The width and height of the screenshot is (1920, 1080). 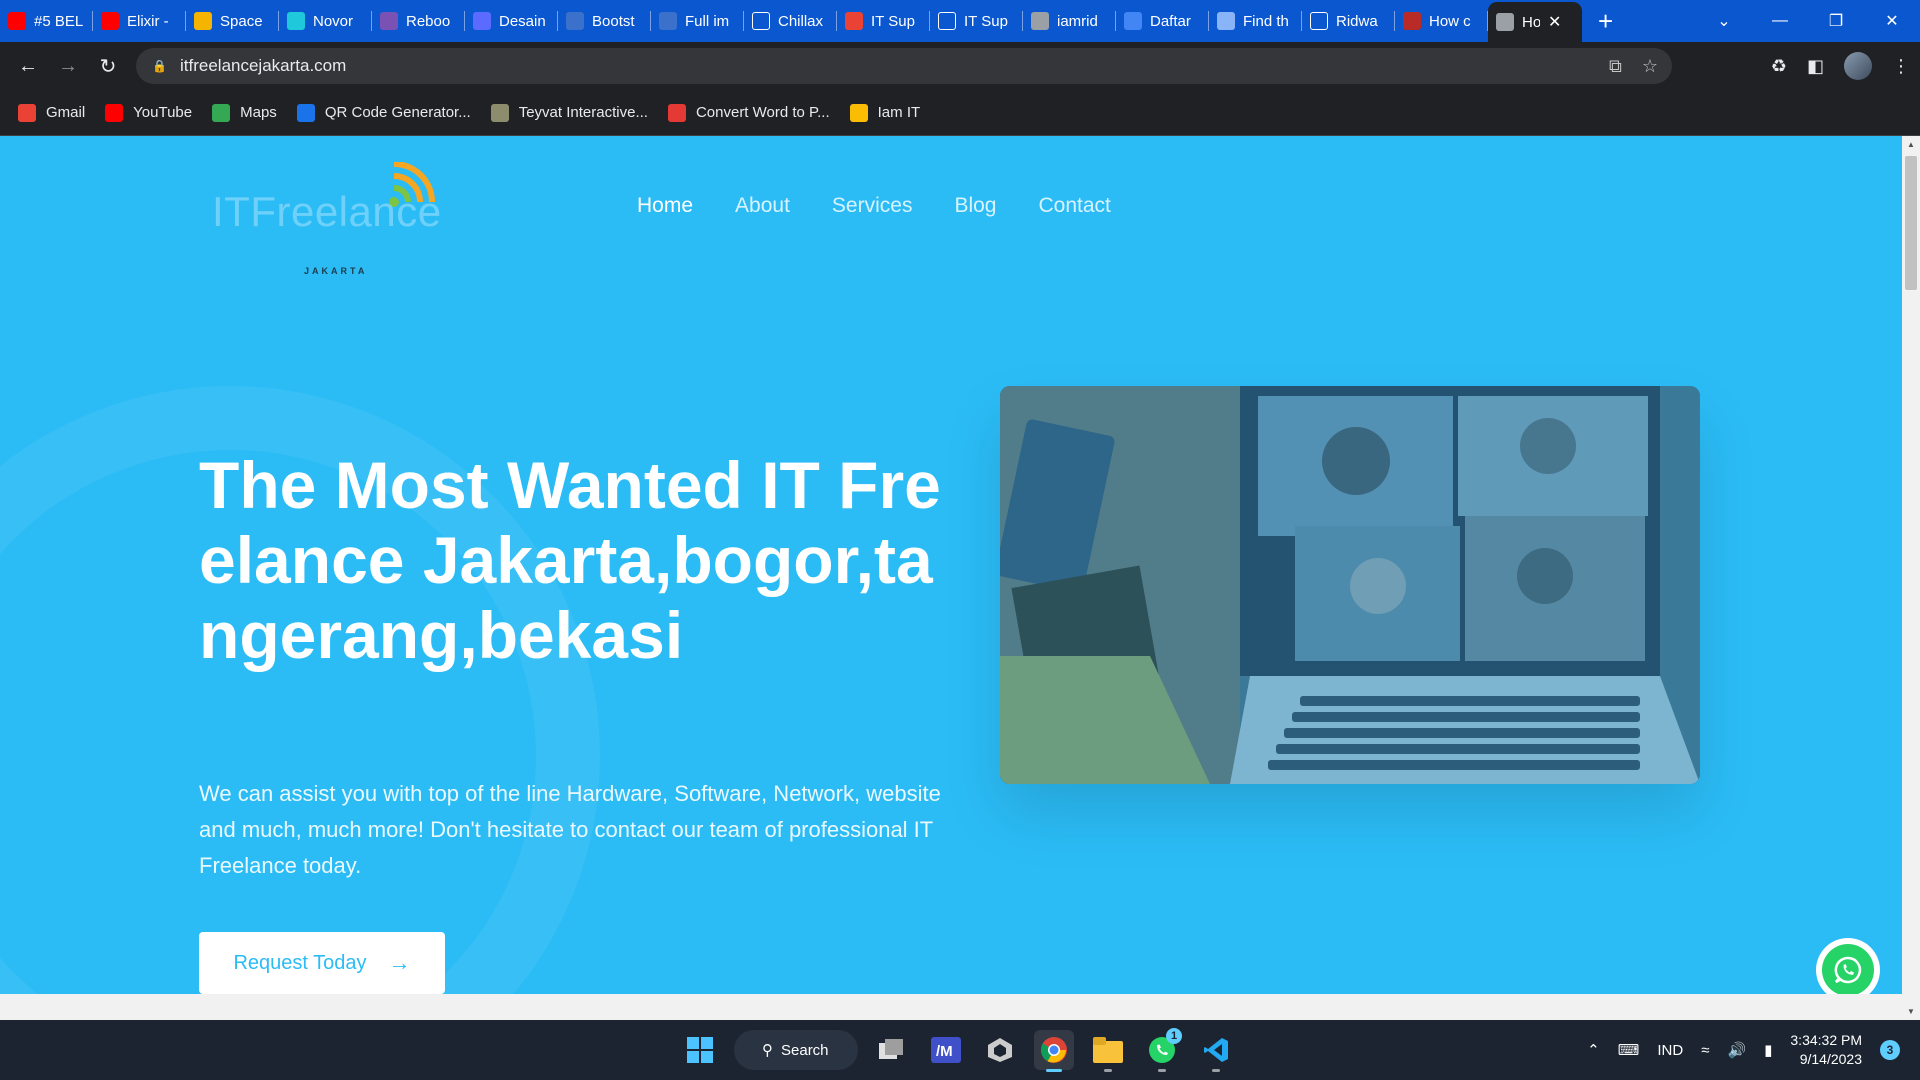 What do you see at coordinates (1848, 970) in the screenshot?
I see `whatsapp-chat-button` at bounding box center [1848, 970].